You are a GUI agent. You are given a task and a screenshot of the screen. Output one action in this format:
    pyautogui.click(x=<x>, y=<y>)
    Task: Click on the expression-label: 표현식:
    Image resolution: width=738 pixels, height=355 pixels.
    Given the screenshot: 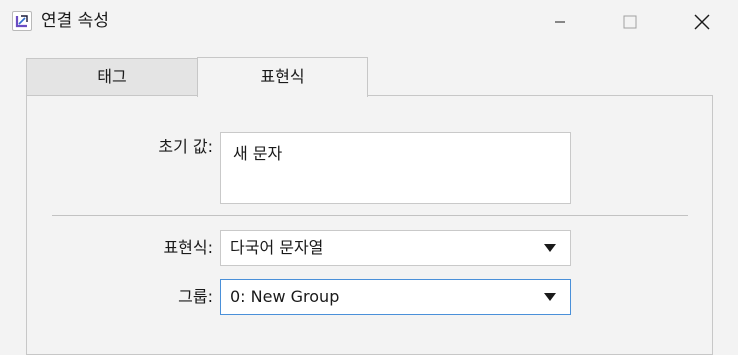 What is the action you would take?
    pyautogui.click(x=188, y=247)
    